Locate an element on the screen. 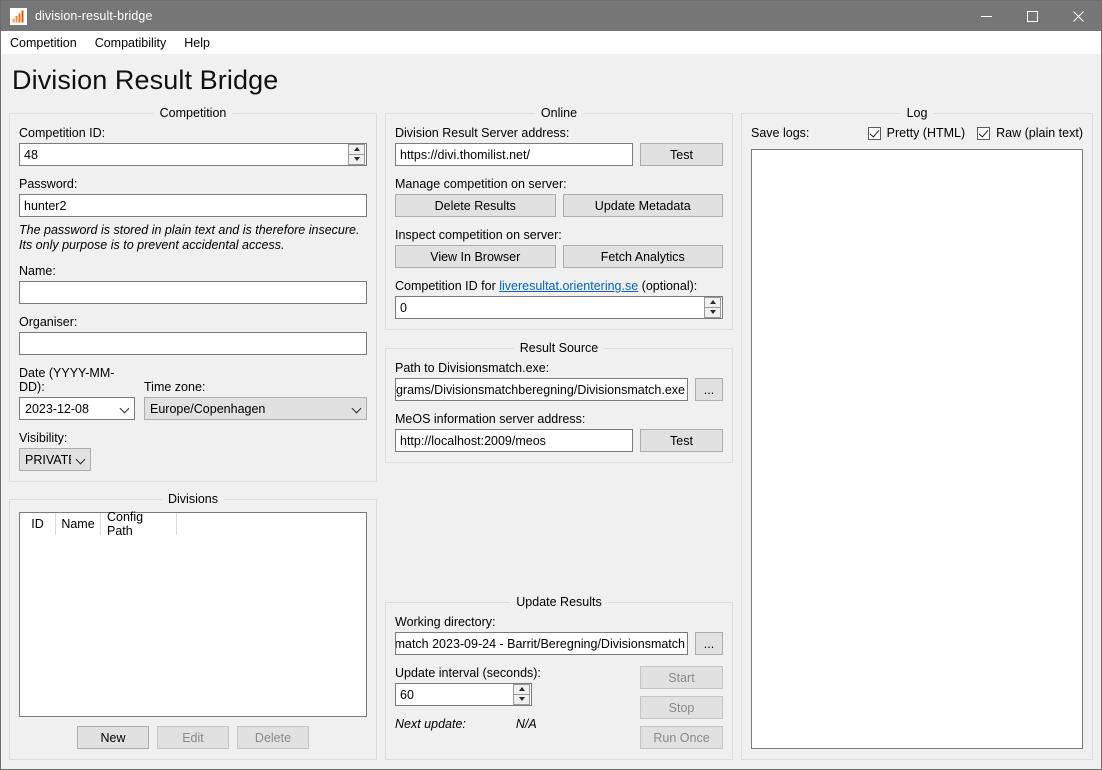 This screenshot has height=770, width=1102. result-source-group-title: Result Source is located at coordinates (559, 348).